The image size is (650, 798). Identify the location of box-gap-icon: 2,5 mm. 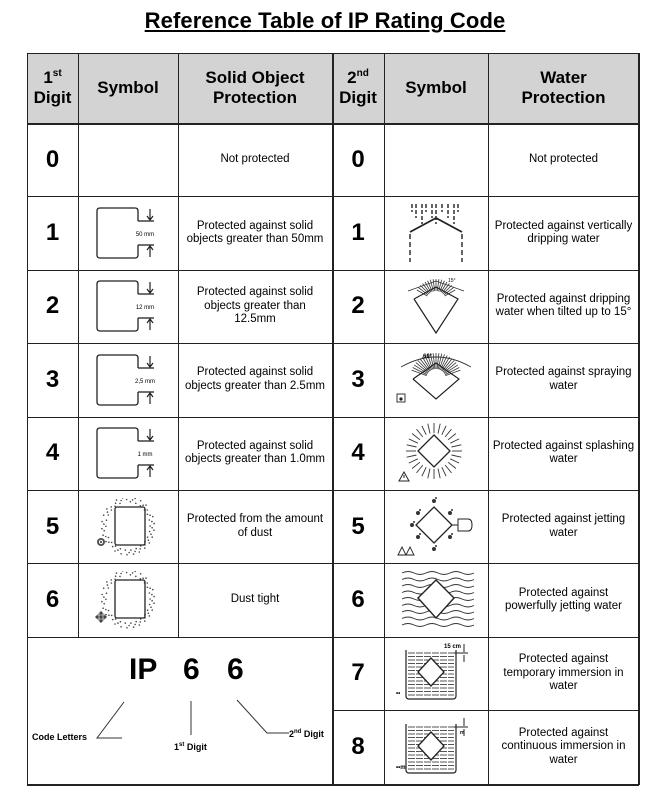
(125, 380).